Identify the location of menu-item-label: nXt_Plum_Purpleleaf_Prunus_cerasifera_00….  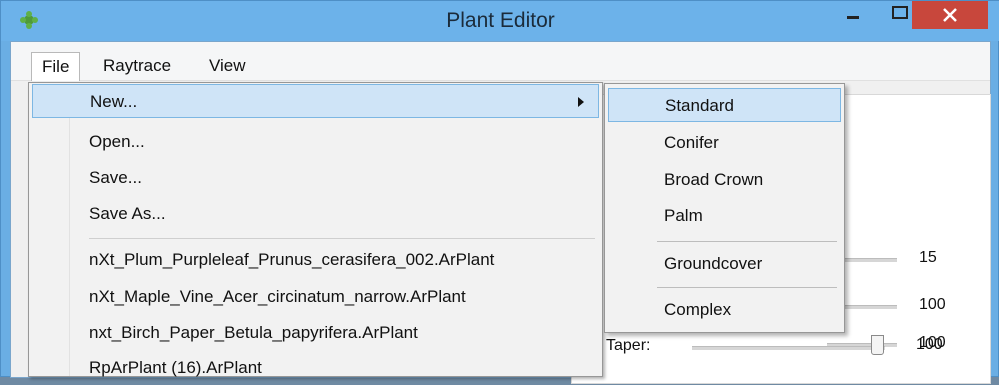
(292, 259).